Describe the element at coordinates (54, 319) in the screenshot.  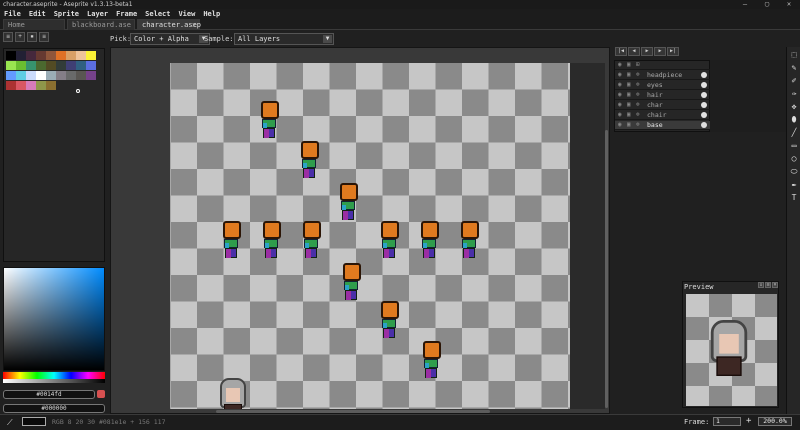
I see `color-spectrum` at that location.